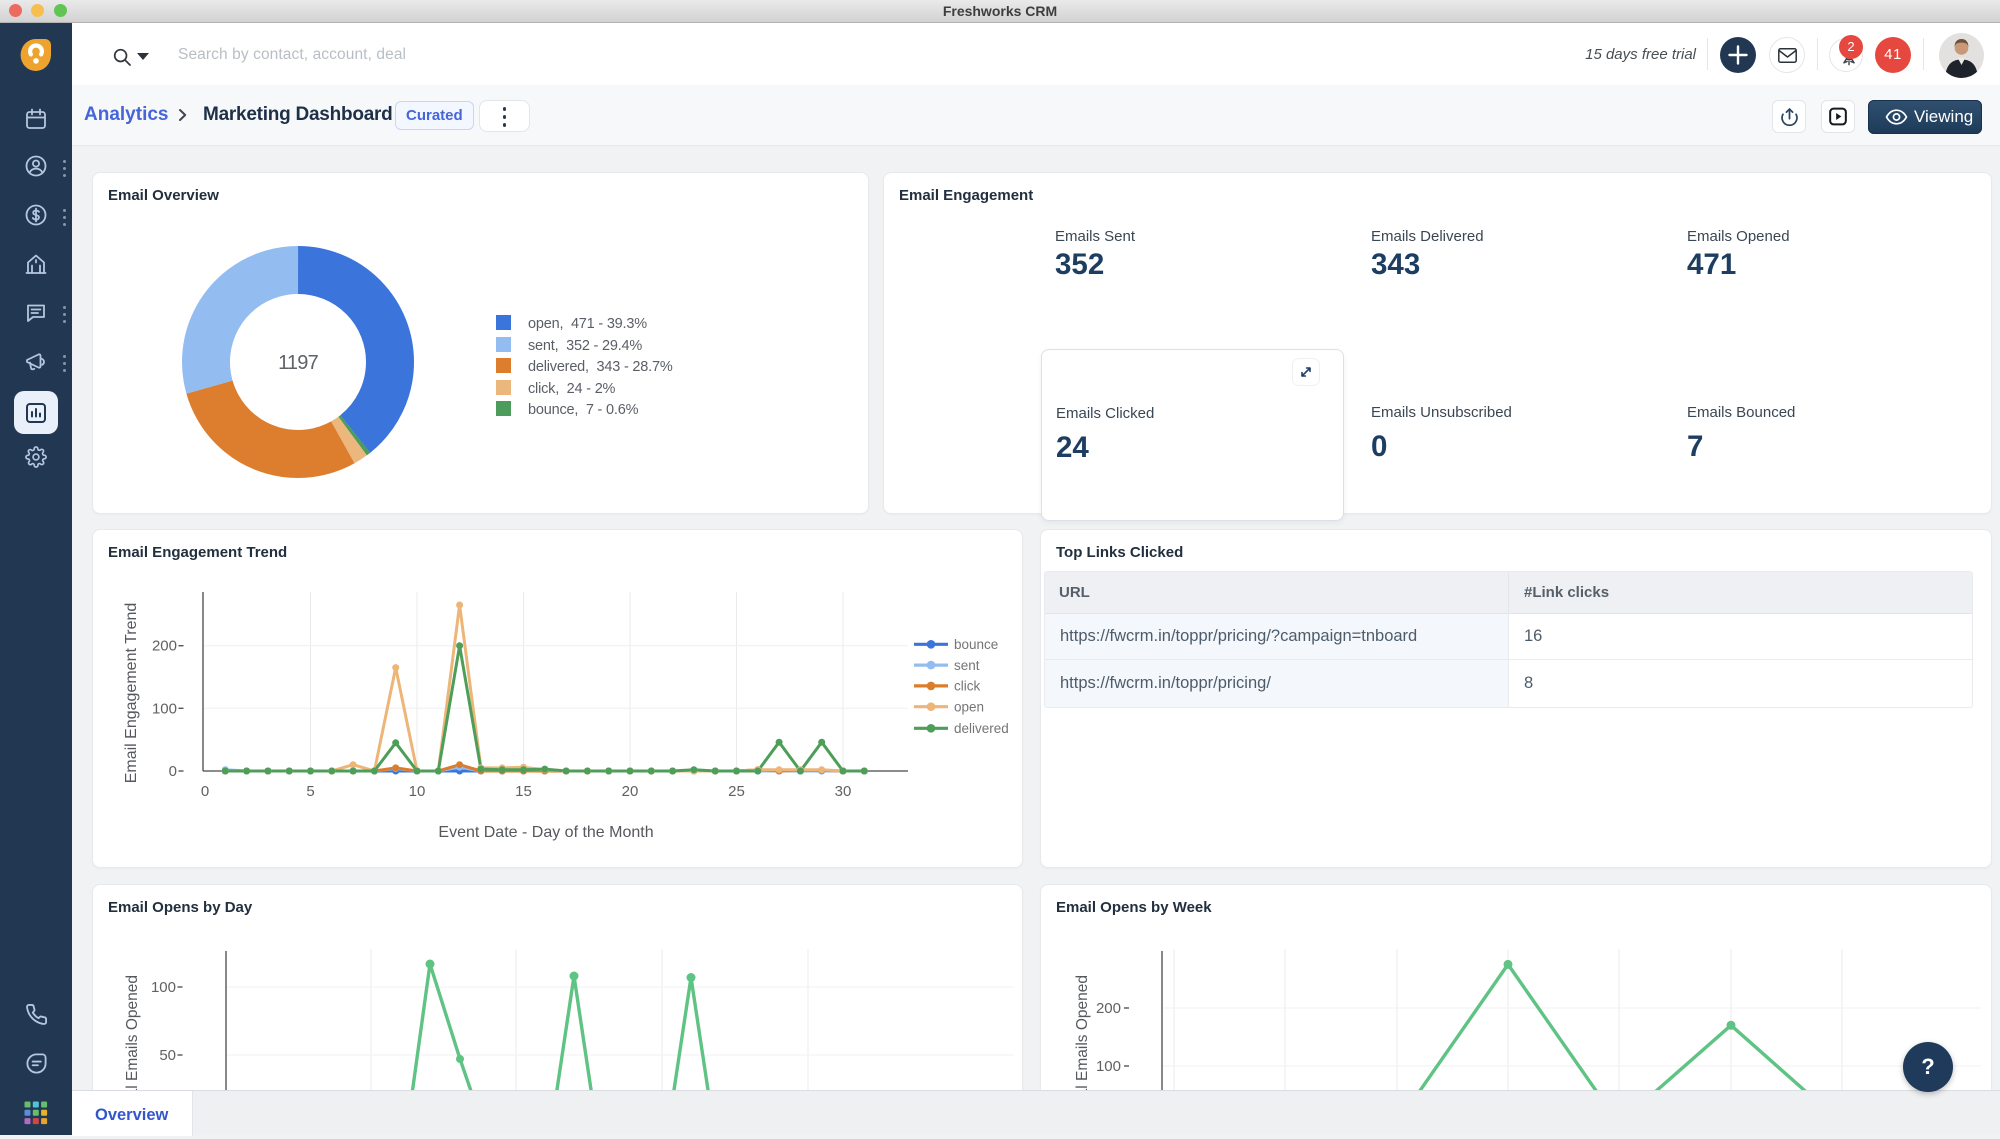 Image resolution: width=2000 pixels, height=1139 pixels. Describe the element at coordinates (310, 791) in the screenshot. I see `svg-text: 5` at that location.